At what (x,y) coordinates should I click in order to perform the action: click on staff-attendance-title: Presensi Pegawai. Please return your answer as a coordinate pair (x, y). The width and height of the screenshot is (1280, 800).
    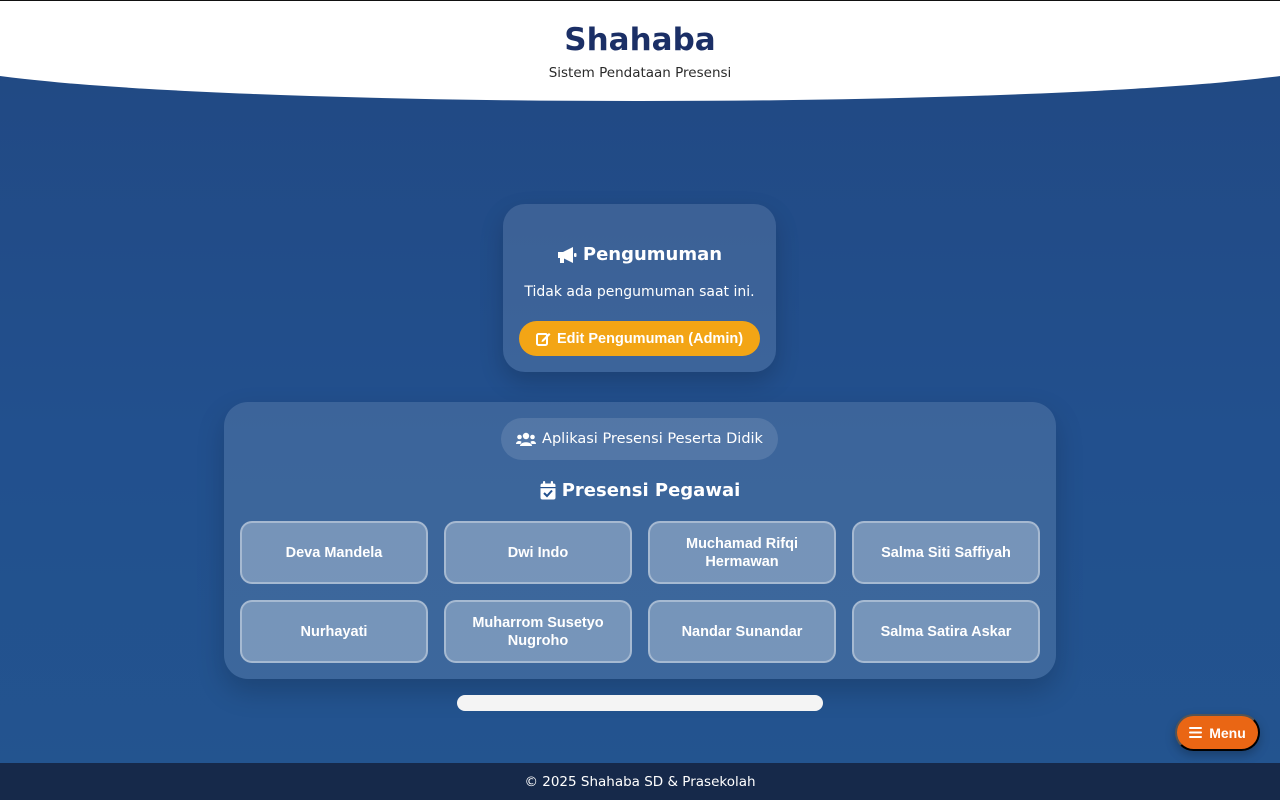
    Looking at the image, I should click on (651, 490).